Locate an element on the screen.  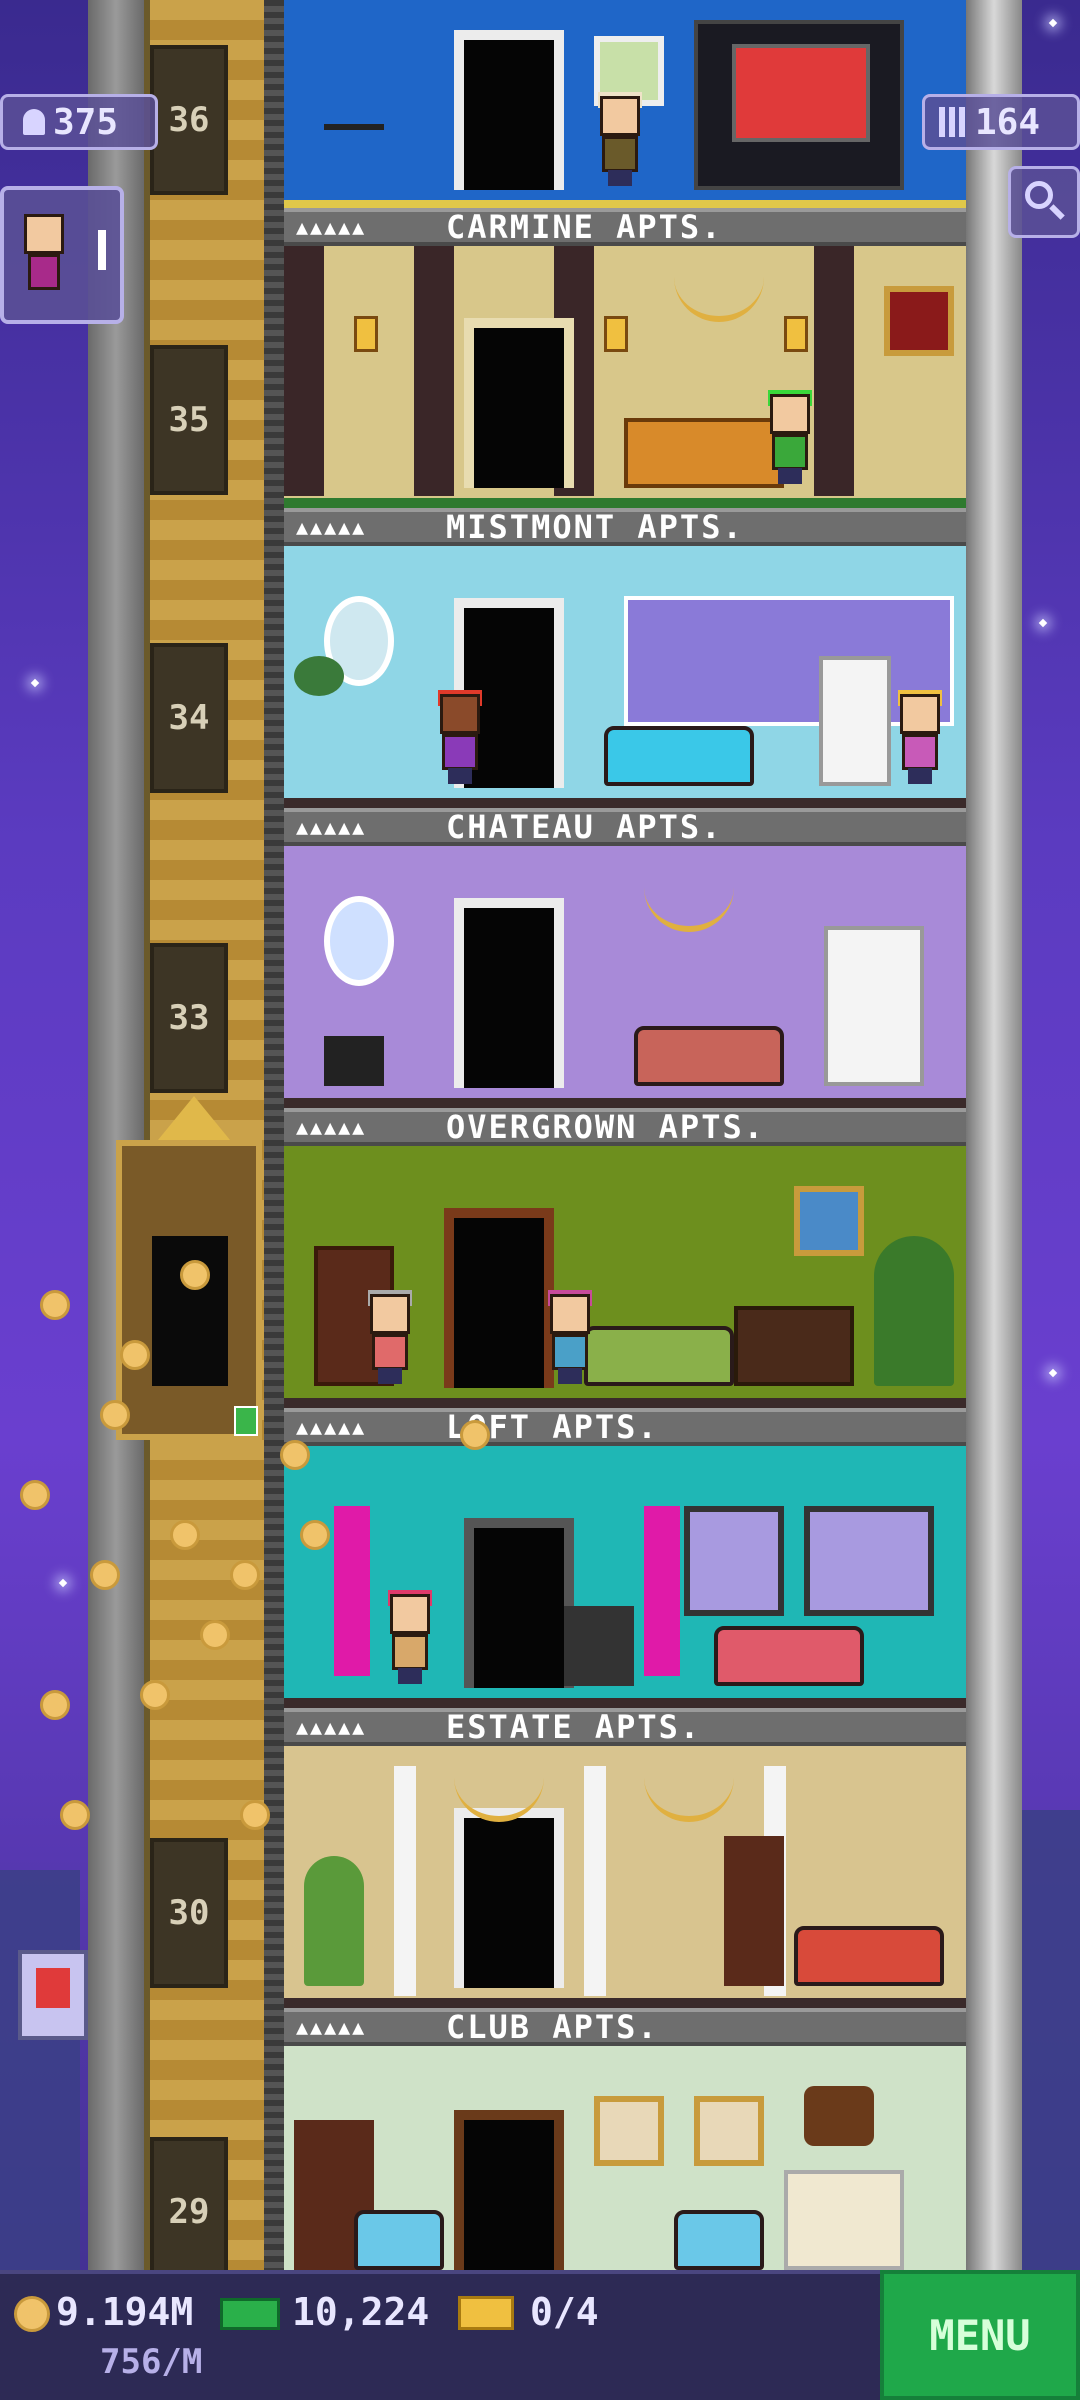
resident-portrait-button is located at coordinates (62, 255).